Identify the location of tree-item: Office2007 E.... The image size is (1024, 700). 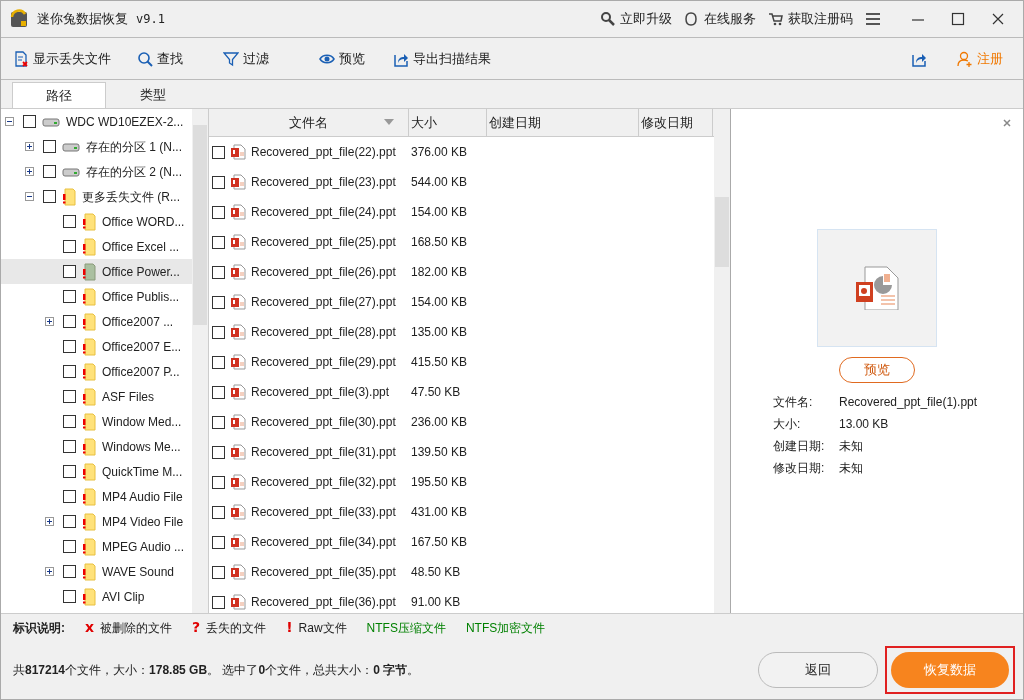
(96, 346).